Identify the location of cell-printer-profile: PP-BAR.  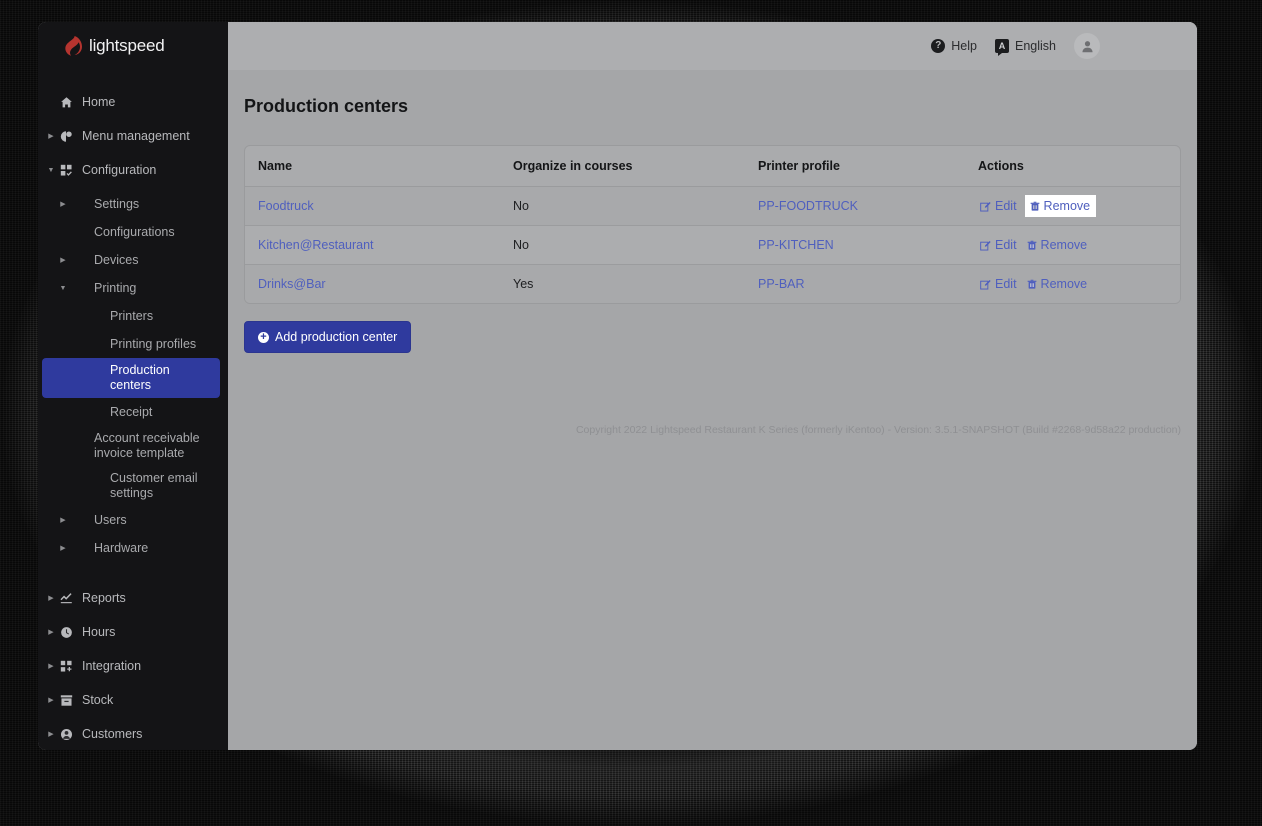
(855, 284).